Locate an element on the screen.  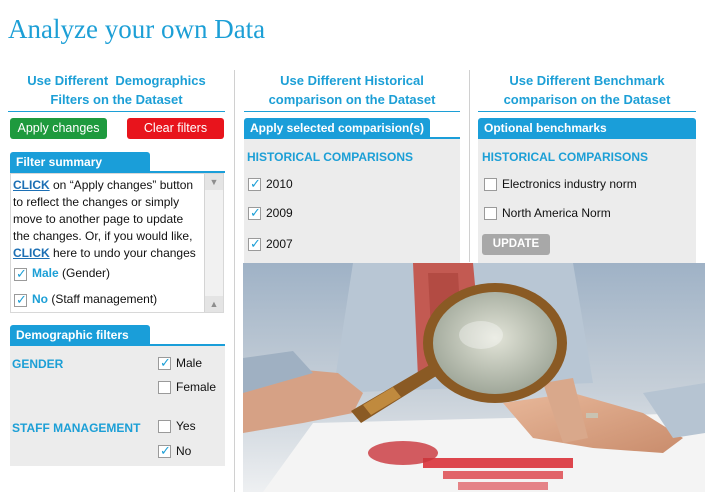
summary-text-2: to reflect the changes or simply is located at coordinates (96, 202).